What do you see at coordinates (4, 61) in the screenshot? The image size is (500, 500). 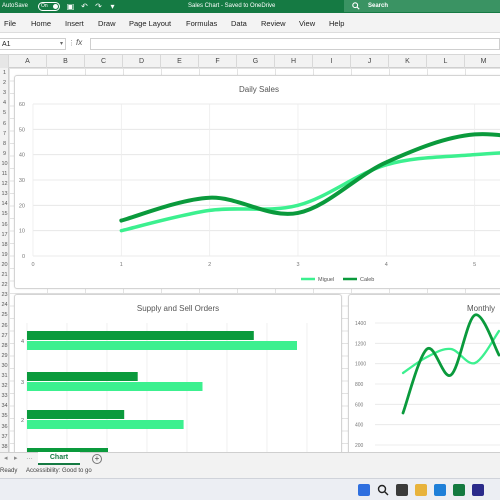 I see `select-all-corner` at bounding box center [4, 61].